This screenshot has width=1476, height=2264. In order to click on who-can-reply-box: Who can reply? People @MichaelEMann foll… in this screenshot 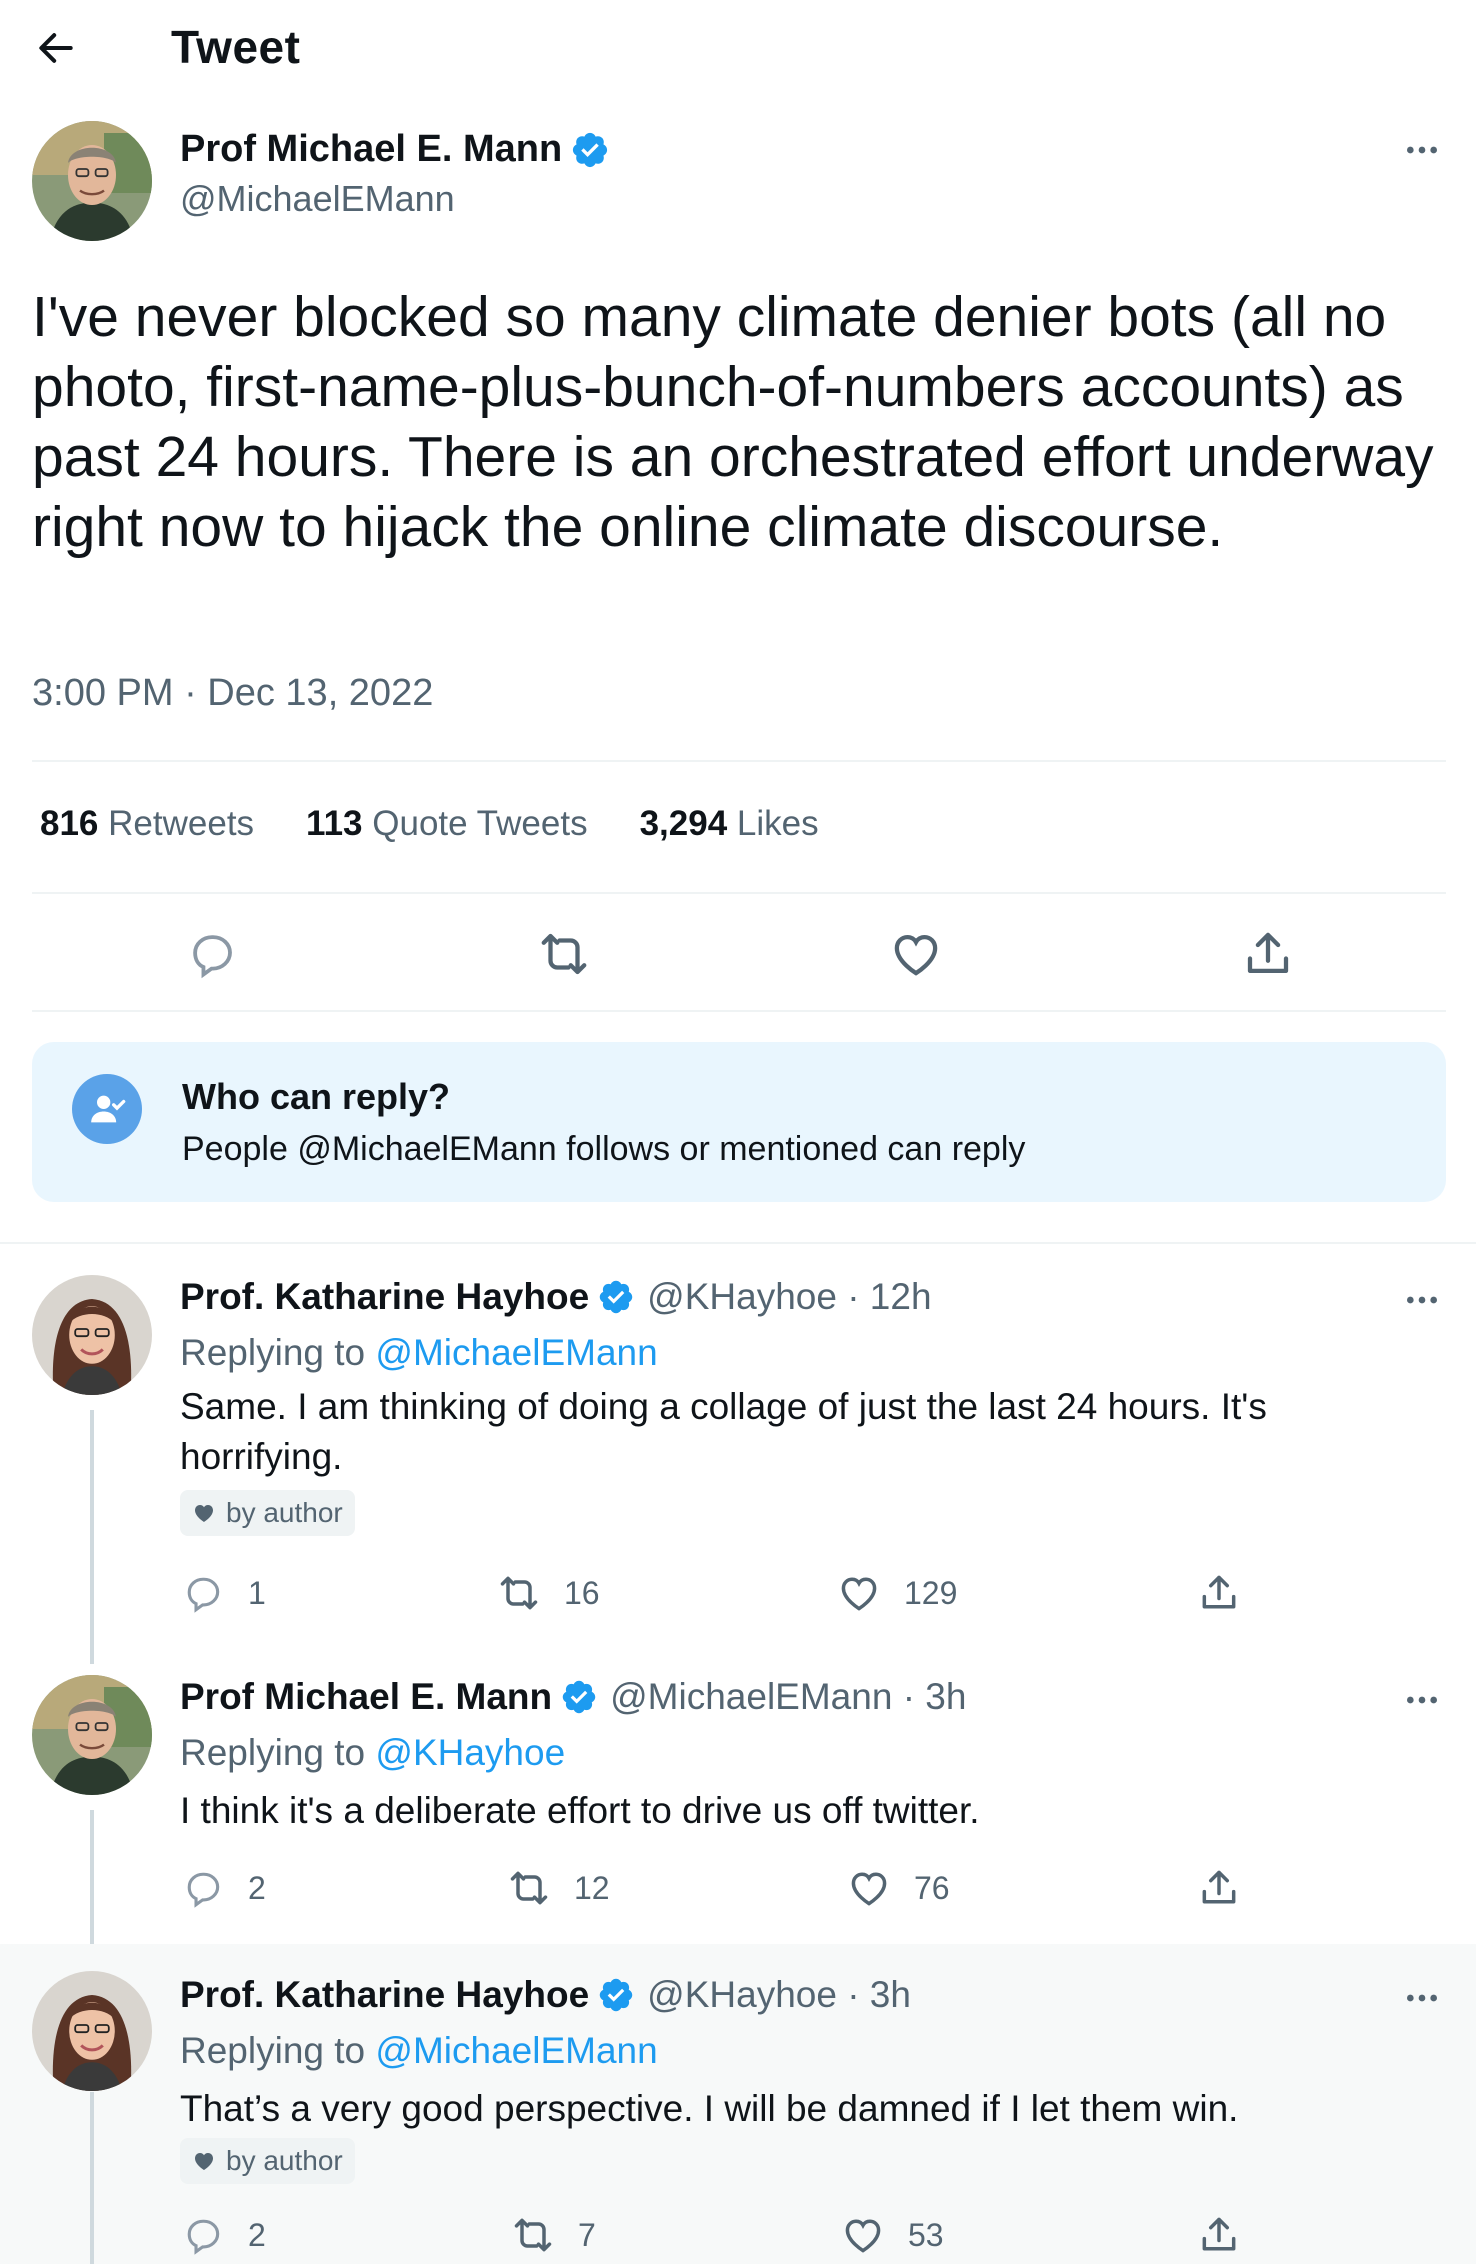, I will do `click(739, 1122)`.